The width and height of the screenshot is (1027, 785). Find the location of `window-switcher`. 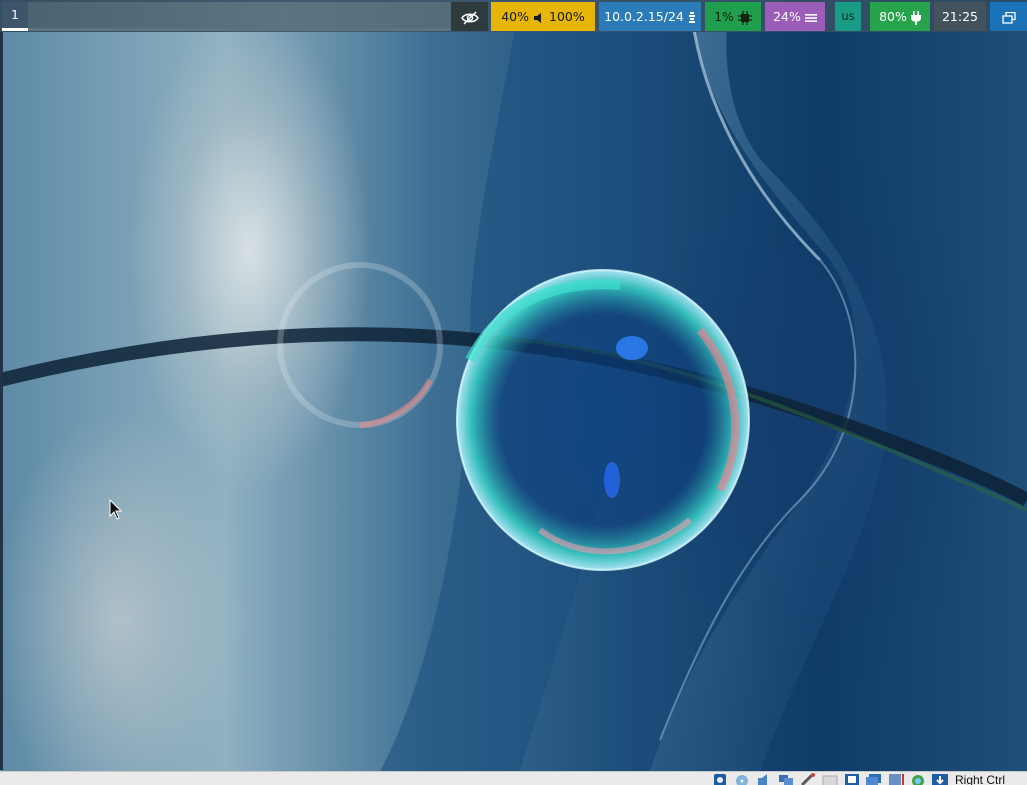

window-switcher is located at coordinates (1008, 16).